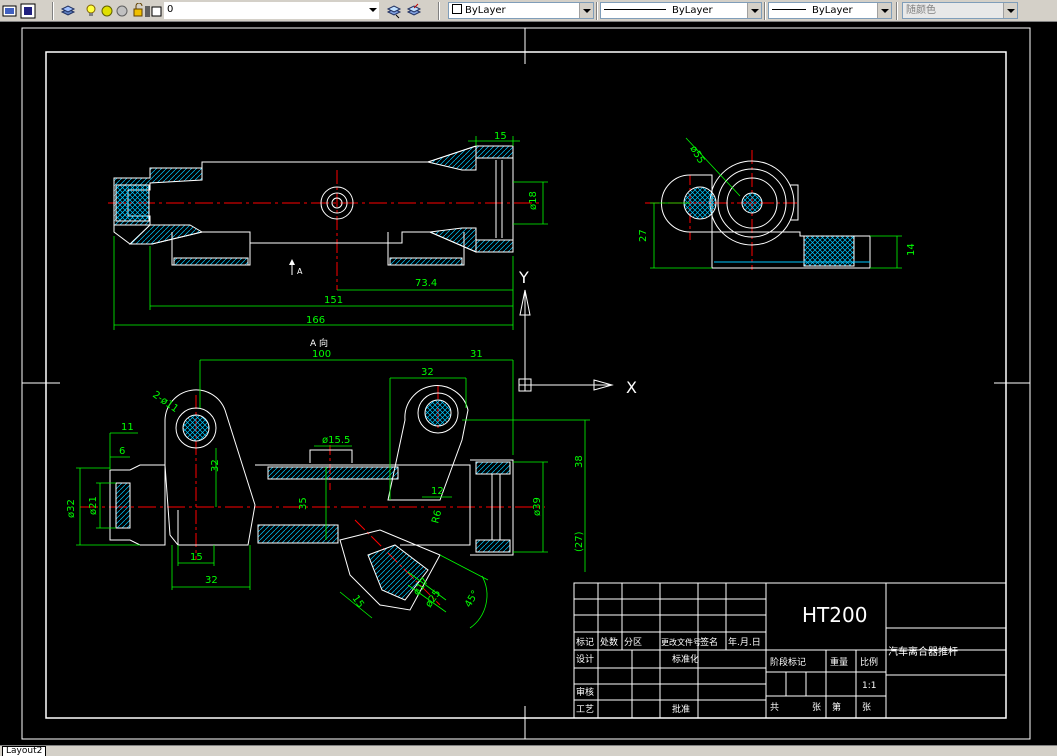  Describe the element at coordinates (170, 9) in the screenshot. I see `layer-name: 0` at that location.